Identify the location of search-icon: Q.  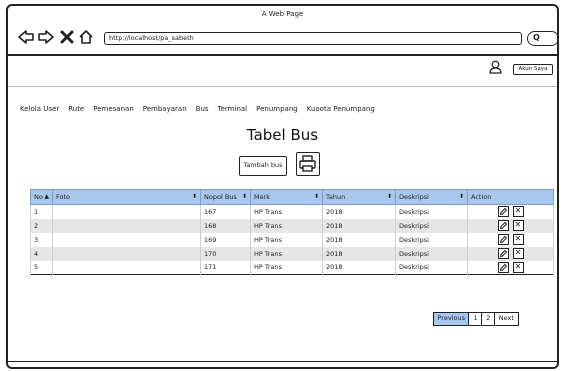
(536, 37).